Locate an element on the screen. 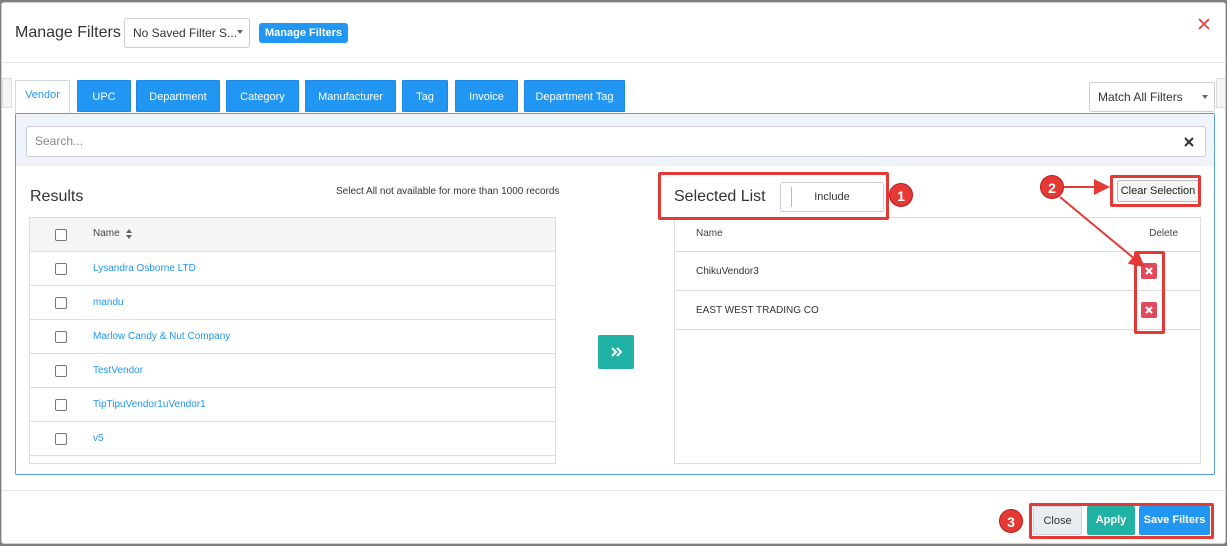 This screenshot has width=1227, height=546. annotation-arrows is located at coordinates (1102, 223).